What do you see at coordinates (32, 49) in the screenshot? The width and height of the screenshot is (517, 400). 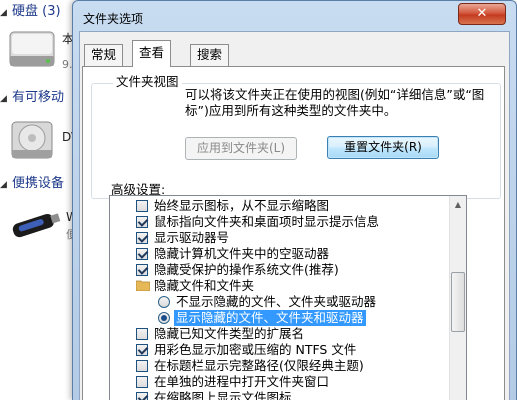 I see `hard-drive-icon` at bounding box center [32, 49].